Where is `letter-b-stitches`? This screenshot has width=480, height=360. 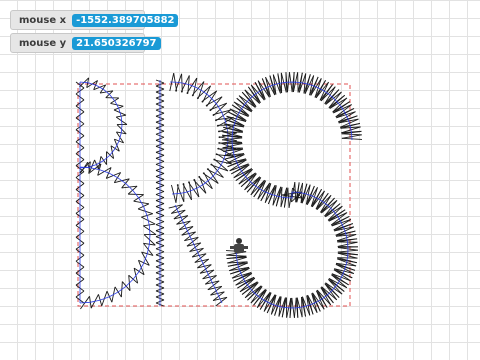 letter-b-stitches is located at coordinates (116, 193).